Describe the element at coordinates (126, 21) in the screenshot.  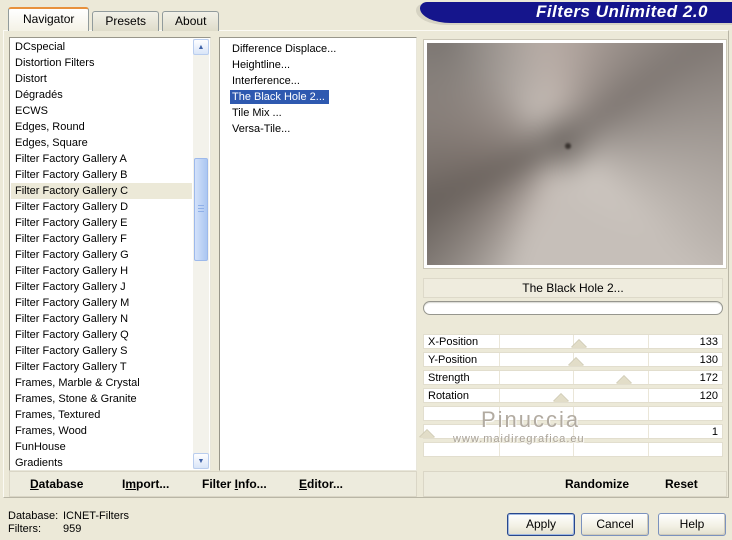
I see `tab-presets: Presets` at that location.